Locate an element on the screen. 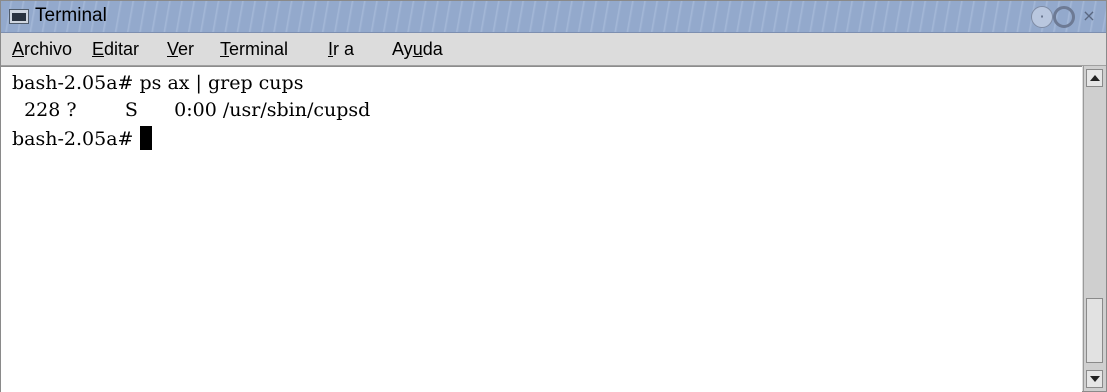 Image resolution: width=1107 pixels, height=392 pixels. menu-bar: Archivo Editar Ver Terminal Ir a Ayuda is located at coordinates (553, 49).